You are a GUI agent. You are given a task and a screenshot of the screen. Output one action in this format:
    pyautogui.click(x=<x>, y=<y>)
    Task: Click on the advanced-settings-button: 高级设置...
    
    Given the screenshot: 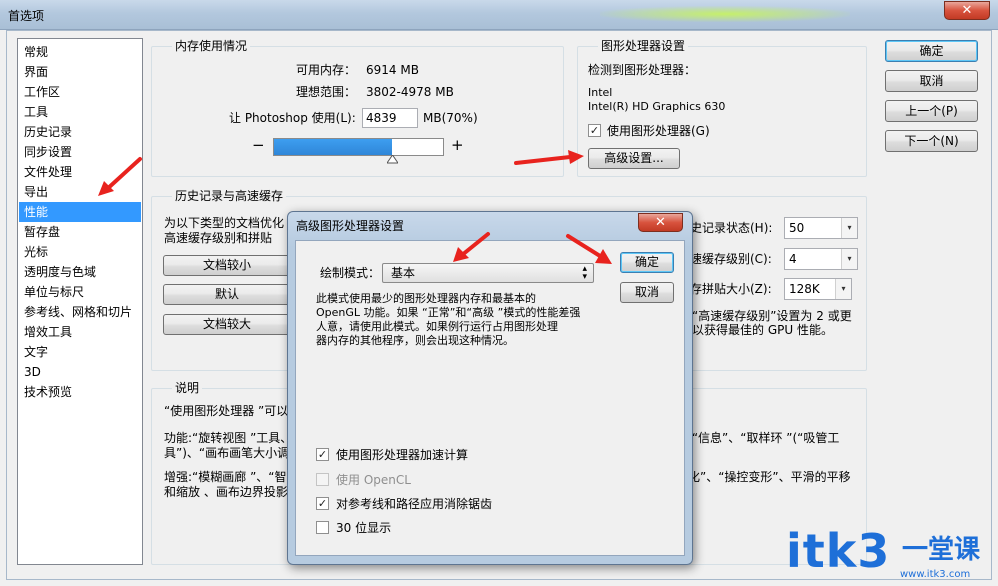 What is the action you would take?
    pyautogui.click(x=634, y=158)
    